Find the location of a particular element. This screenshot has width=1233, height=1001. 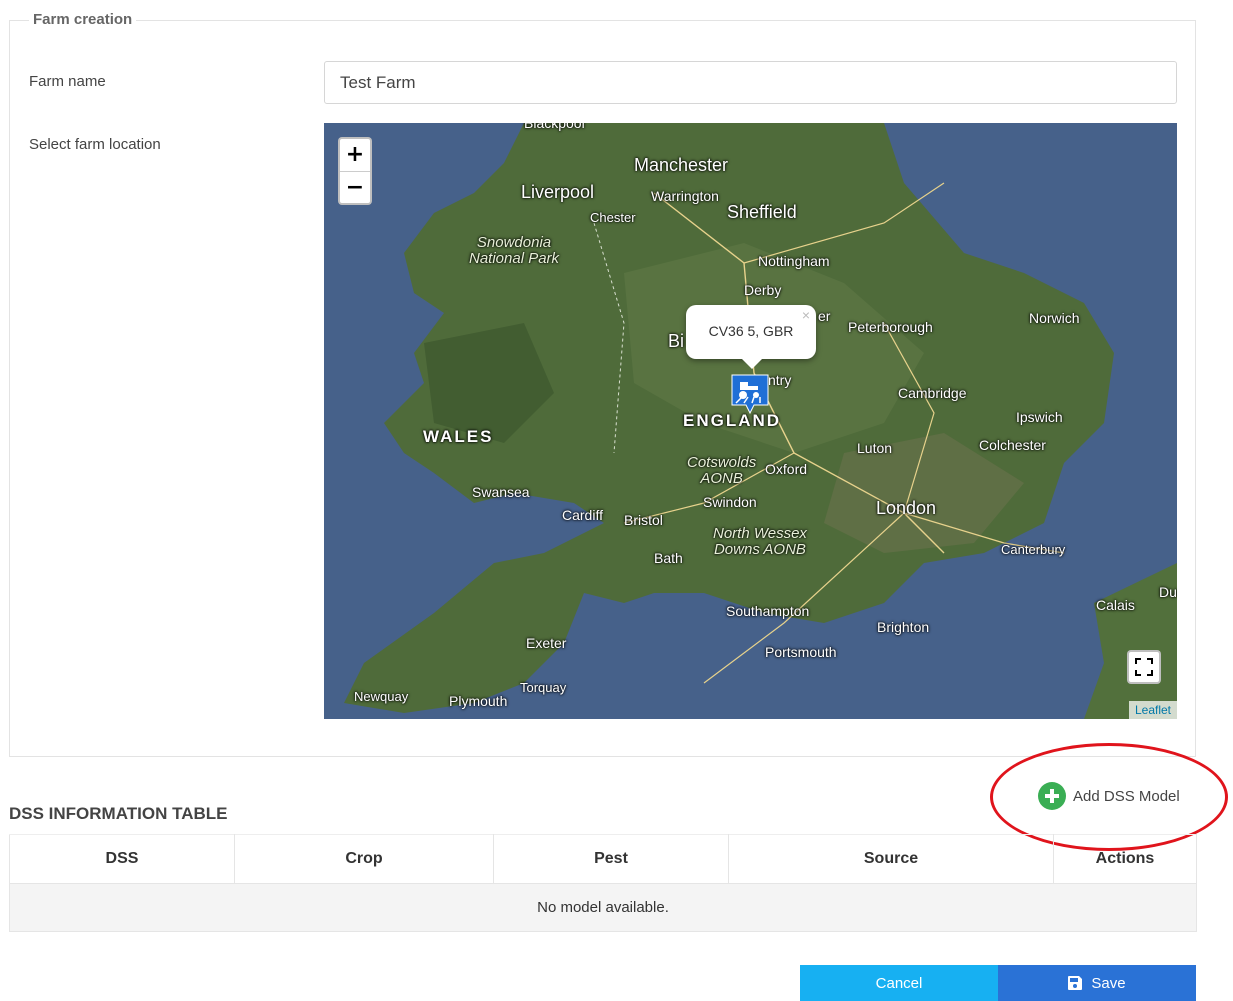

location-popup: × CV36 5, GBR is located at coordinates (751, 337).